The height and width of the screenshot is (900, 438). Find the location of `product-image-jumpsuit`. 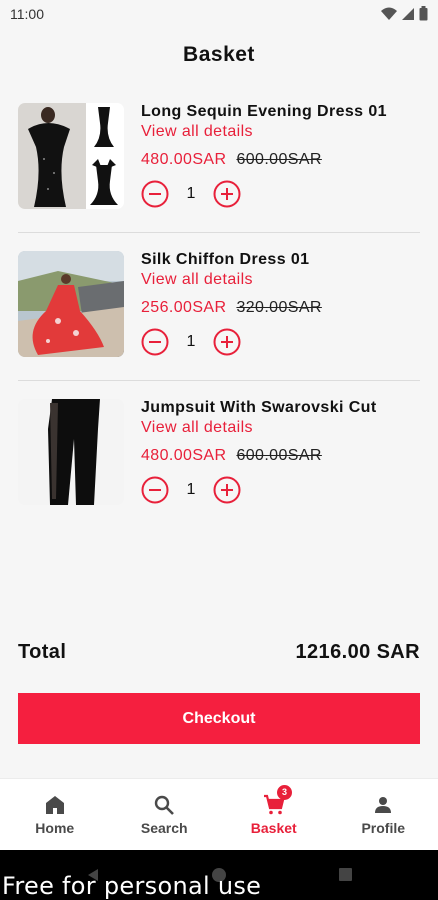

product-image-jumpsuit is located at coordinates (71, 452).